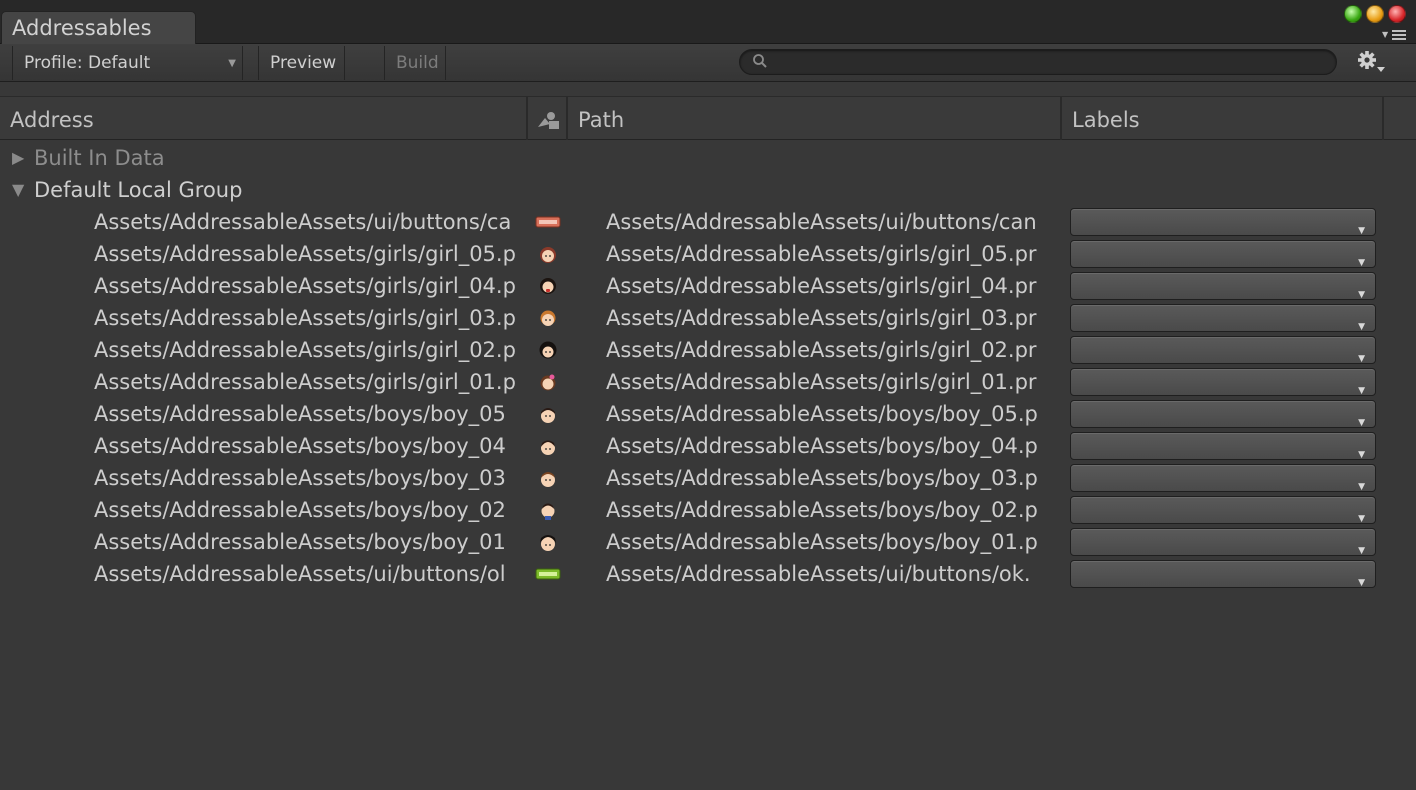 The height and width of the screenshot is (790, 1416). What do you see at coordinates (300, 574) in the screenshot?
I see `entry-address: Assets/AddressableAssets/ui/buttons/ol` at bounding box center [300, 574].